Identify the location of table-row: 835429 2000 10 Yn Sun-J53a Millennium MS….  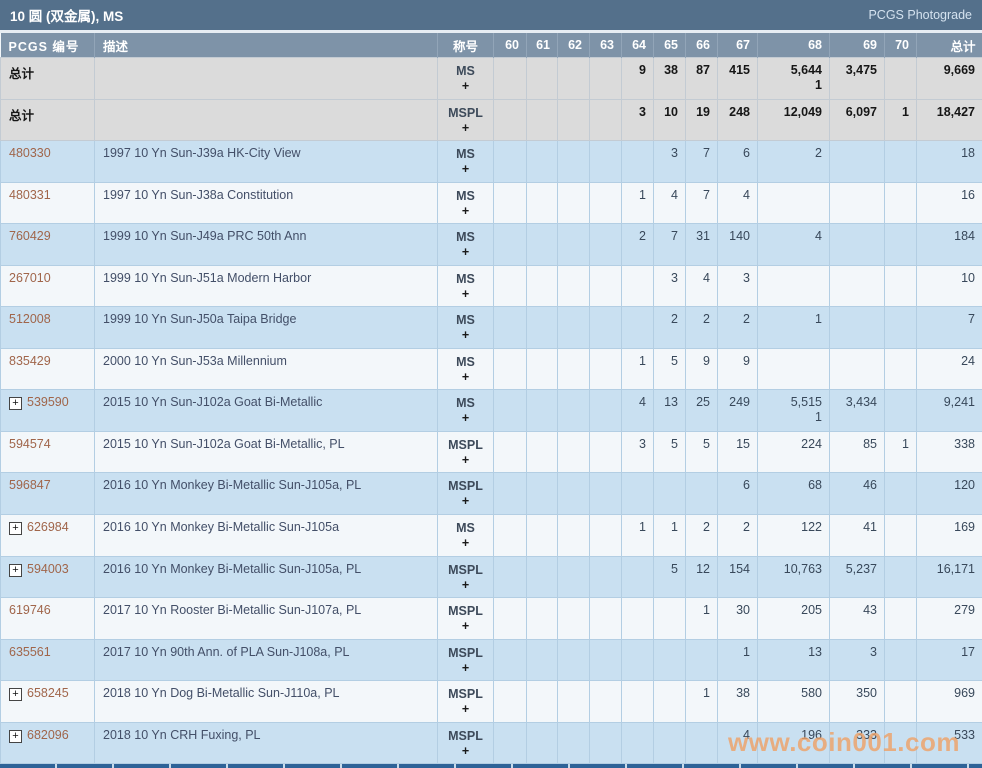
(491, 369).